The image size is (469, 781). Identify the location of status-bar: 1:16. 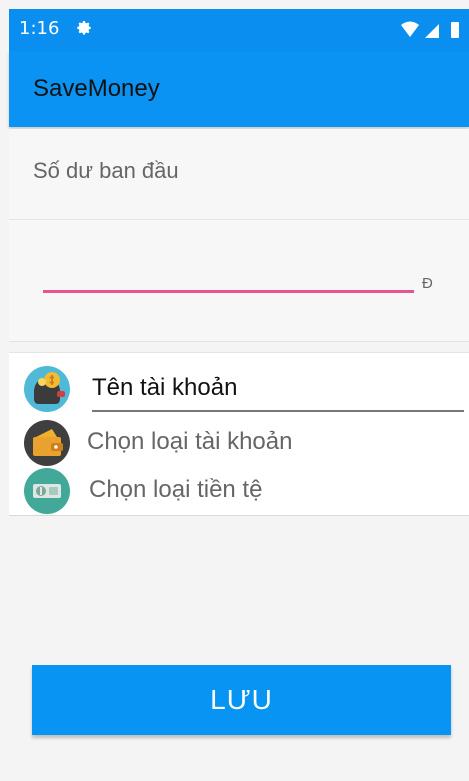
(239, 30).